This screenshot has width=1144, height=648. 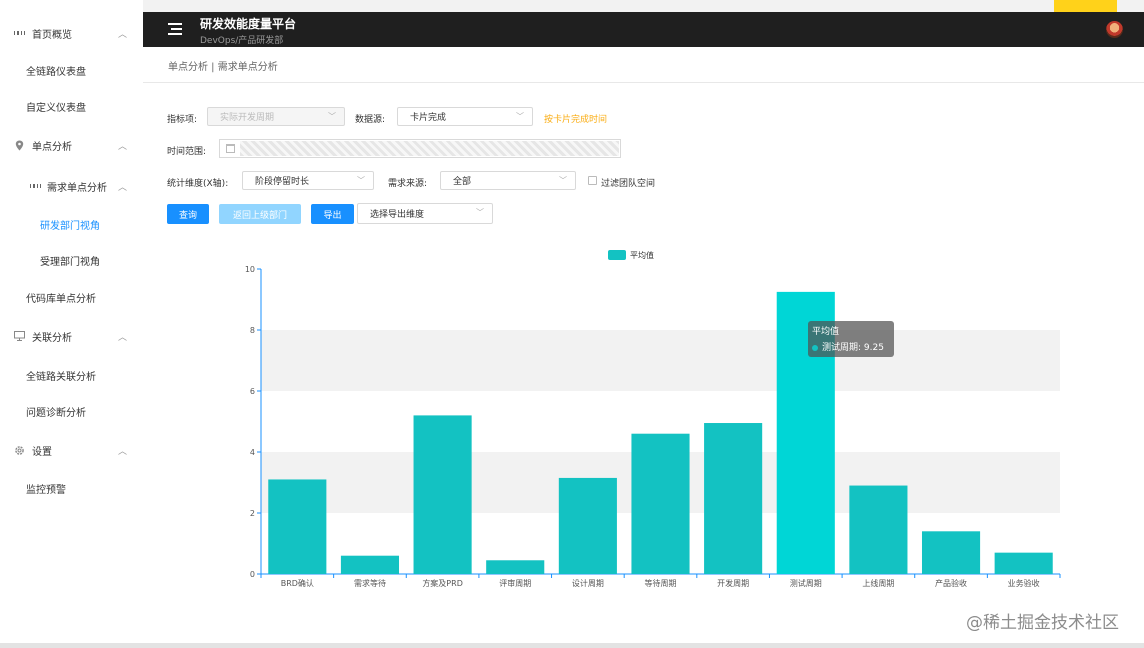 I want to click on map-pin-icon, so click(x=19, y=145).